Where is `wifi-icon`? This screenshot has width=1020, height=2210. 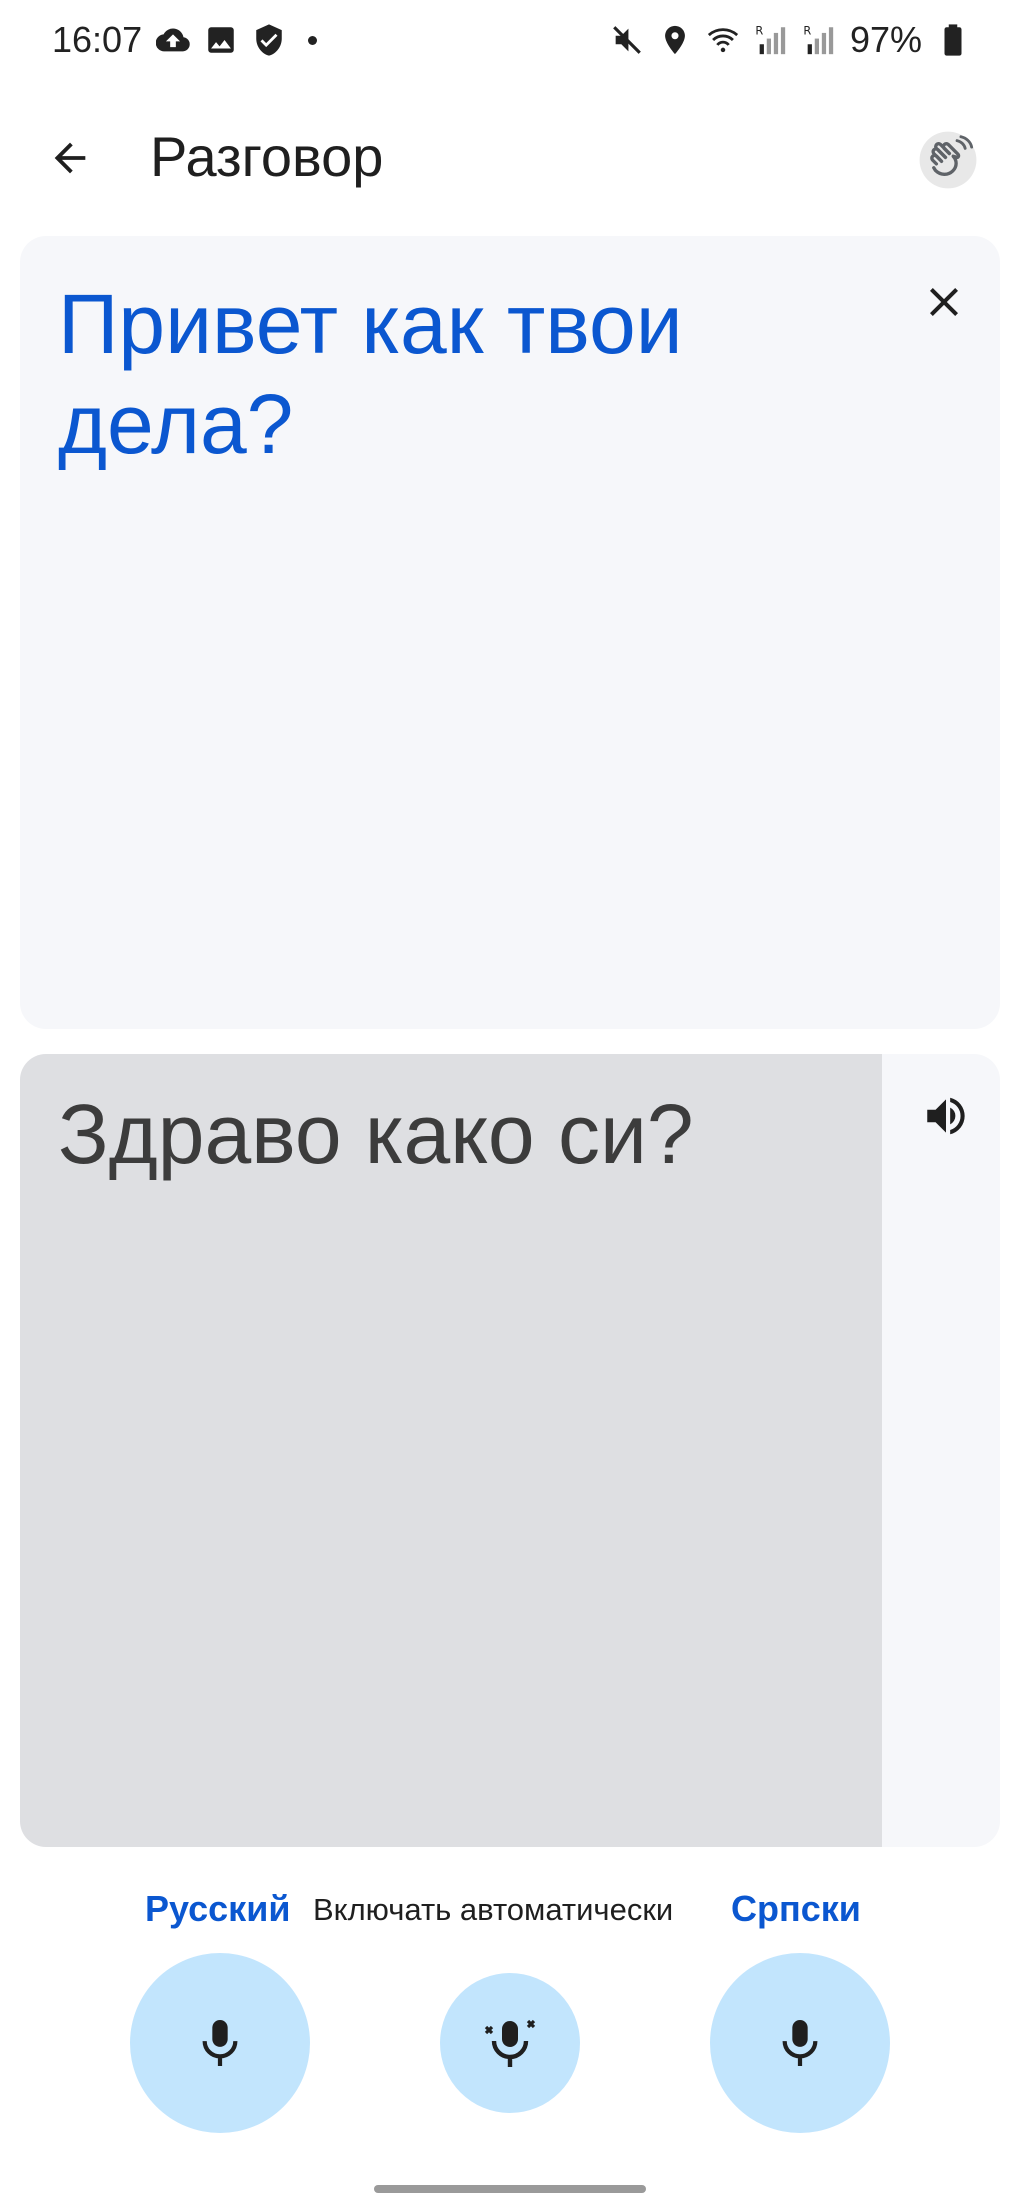 wifi-icon is located at coordinates (723, 40).